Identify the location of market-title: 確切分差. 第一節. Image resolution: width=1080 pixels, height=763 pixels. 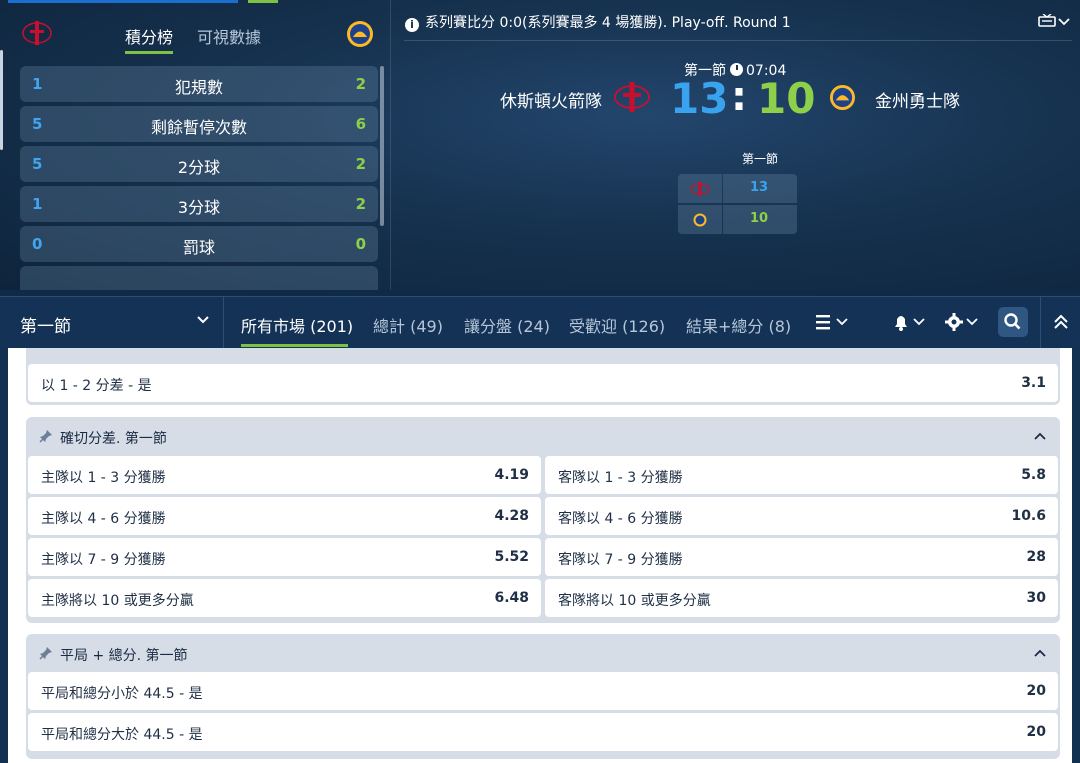
(113, 439).